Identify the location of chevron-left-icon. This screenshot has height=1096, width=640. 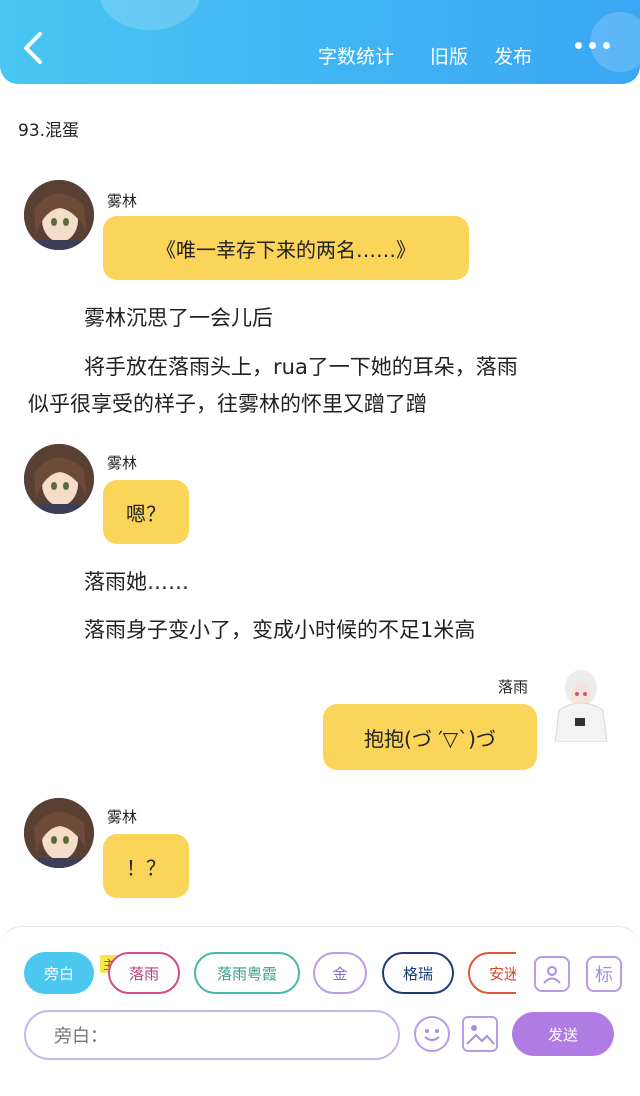
(33, 48).